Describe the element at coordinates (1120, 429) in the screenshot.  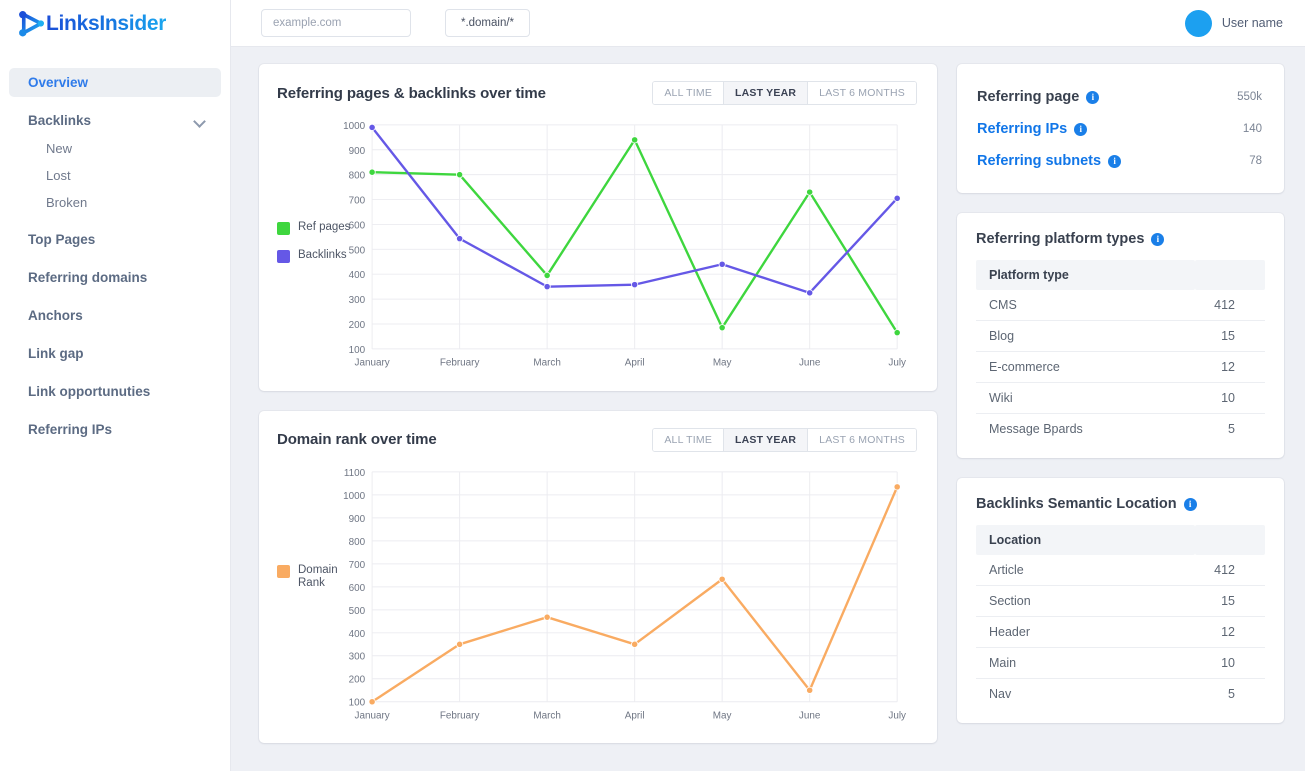
I see `table-row: Message Bpards 5` at that location.